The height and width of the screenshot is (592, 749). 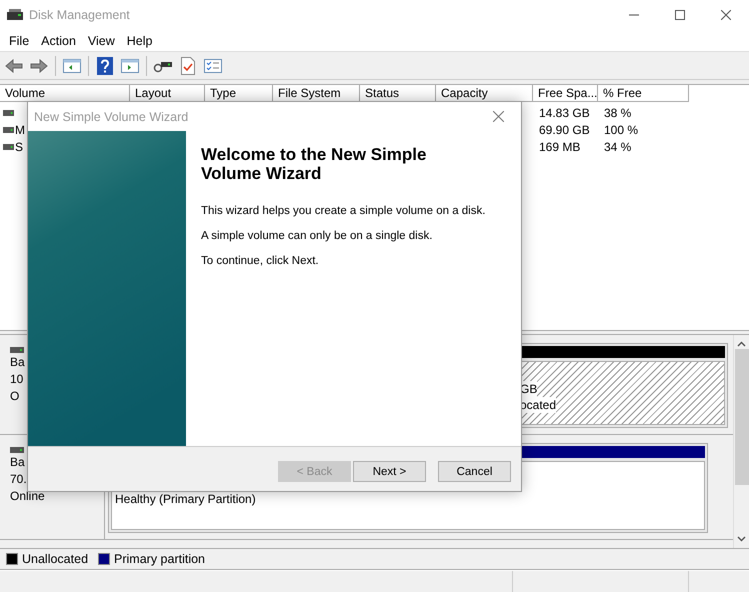 I want to click on table-cell-text: 100 %, so click(x=621, y=129).